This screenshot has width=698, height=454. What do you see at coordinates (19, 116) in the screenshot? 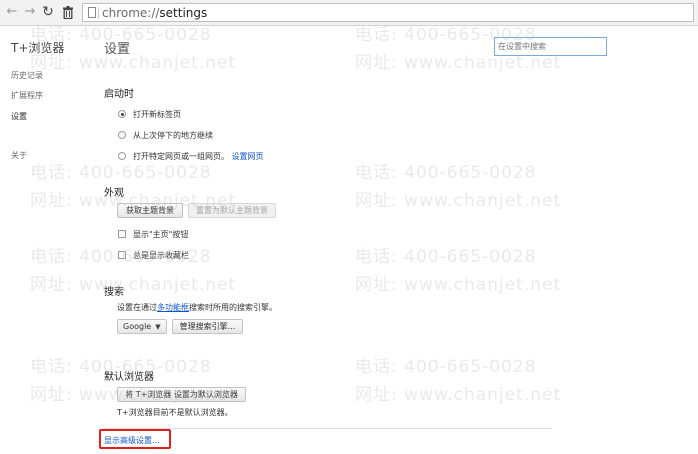
I see `sidebar-item-settings: 设置` at bounding box center [19, 116].